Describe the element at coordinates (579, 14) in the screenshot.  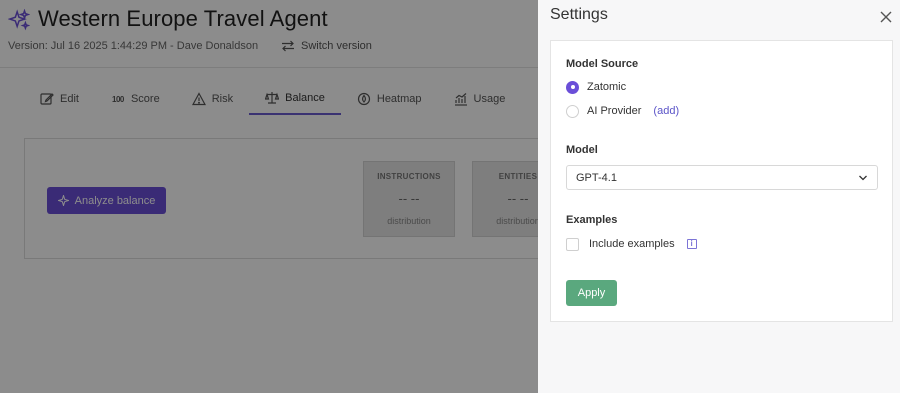
I see `settings-title: Settings` at that location.